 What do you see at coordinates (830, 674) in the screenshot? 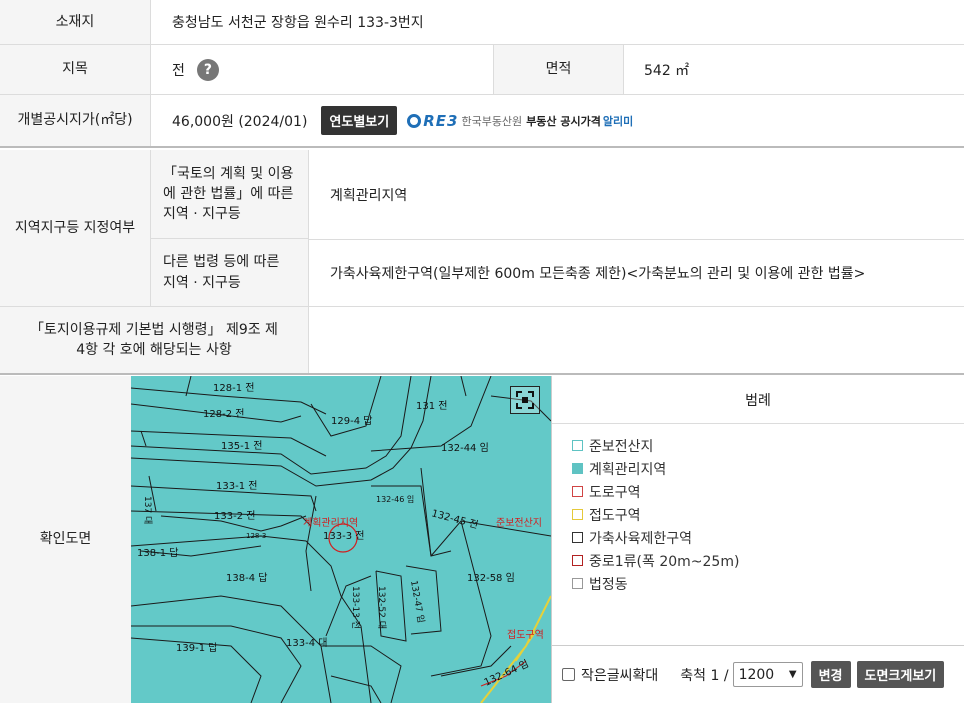
I see `change-scale-button: 변경` at bounding box center [830, 674].